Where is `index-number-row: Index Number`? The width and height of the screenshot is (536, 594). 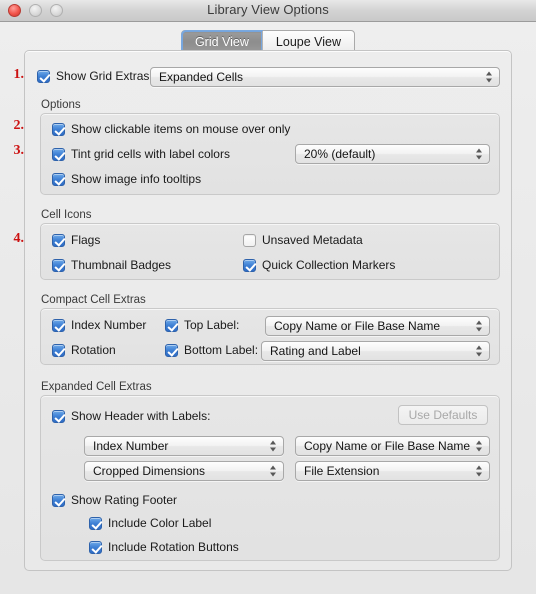
index-number-row: Index Number is located at coordinates (99, 325).